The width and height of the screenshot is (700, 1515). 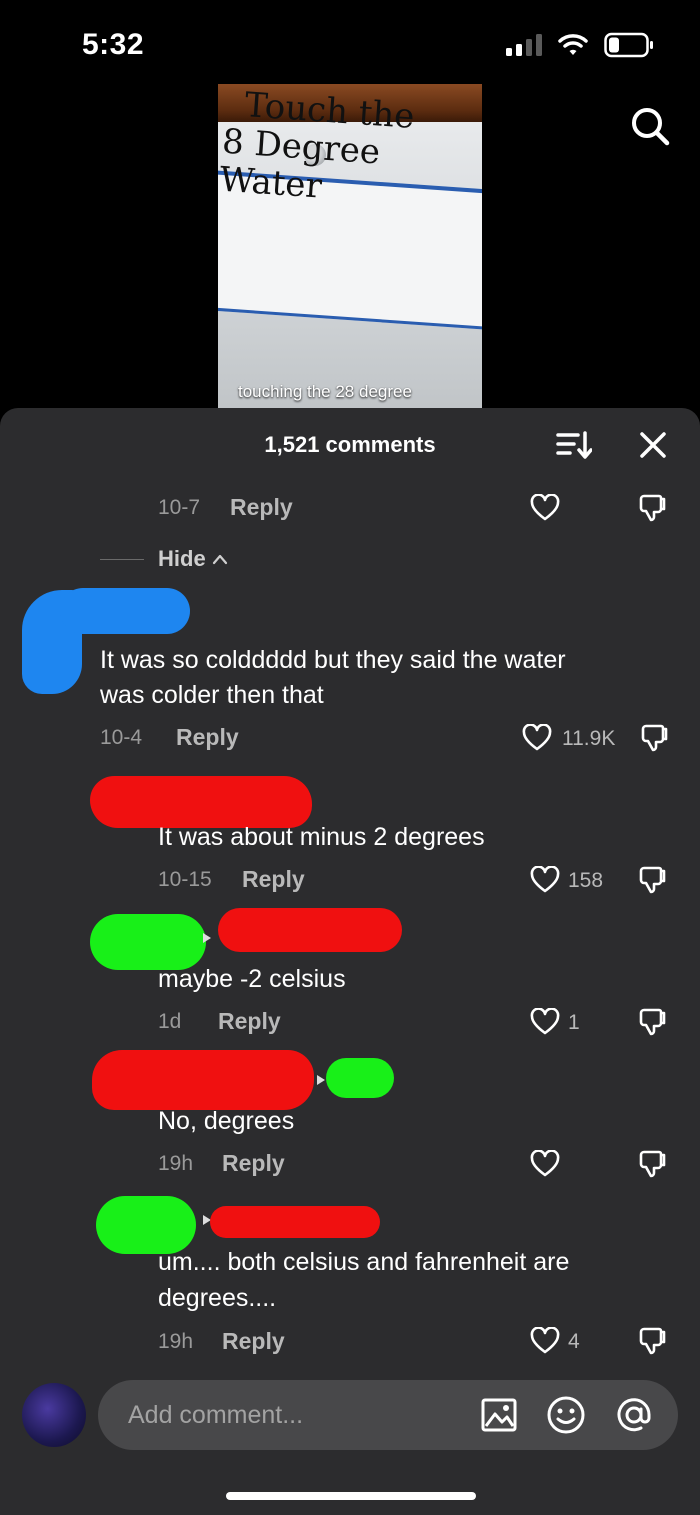 I want to click on like-count: 1, so click(x=574, y=1022).